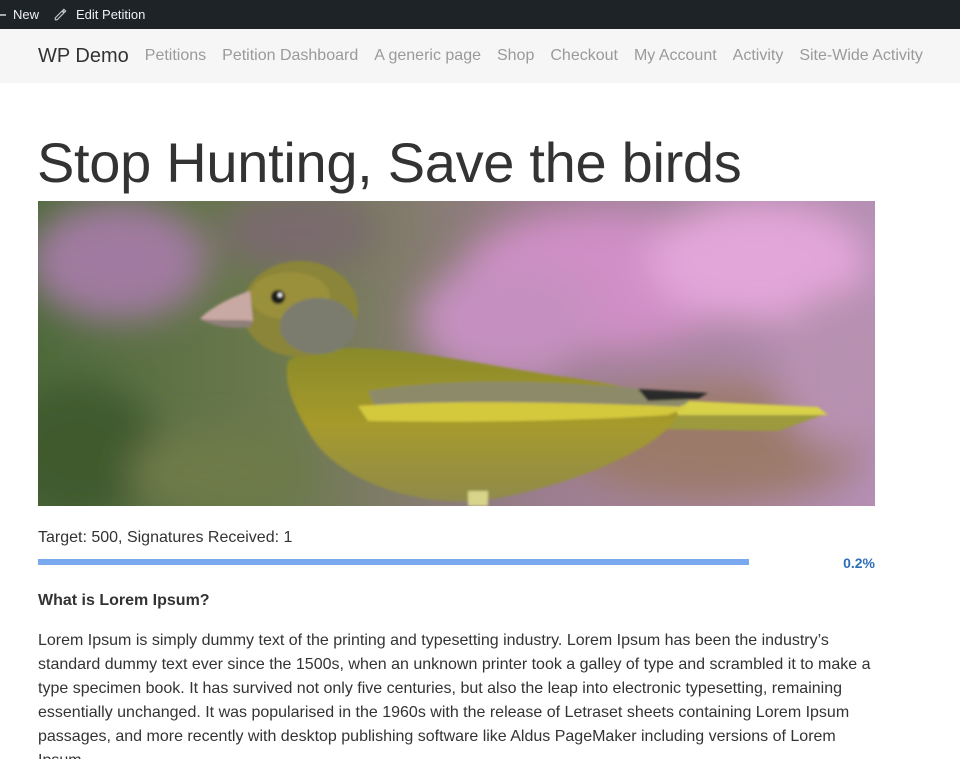  Describe the element at coordinates (859, 563) in the screenshot. I see `signature-progress-label: 0.2%` at that location.